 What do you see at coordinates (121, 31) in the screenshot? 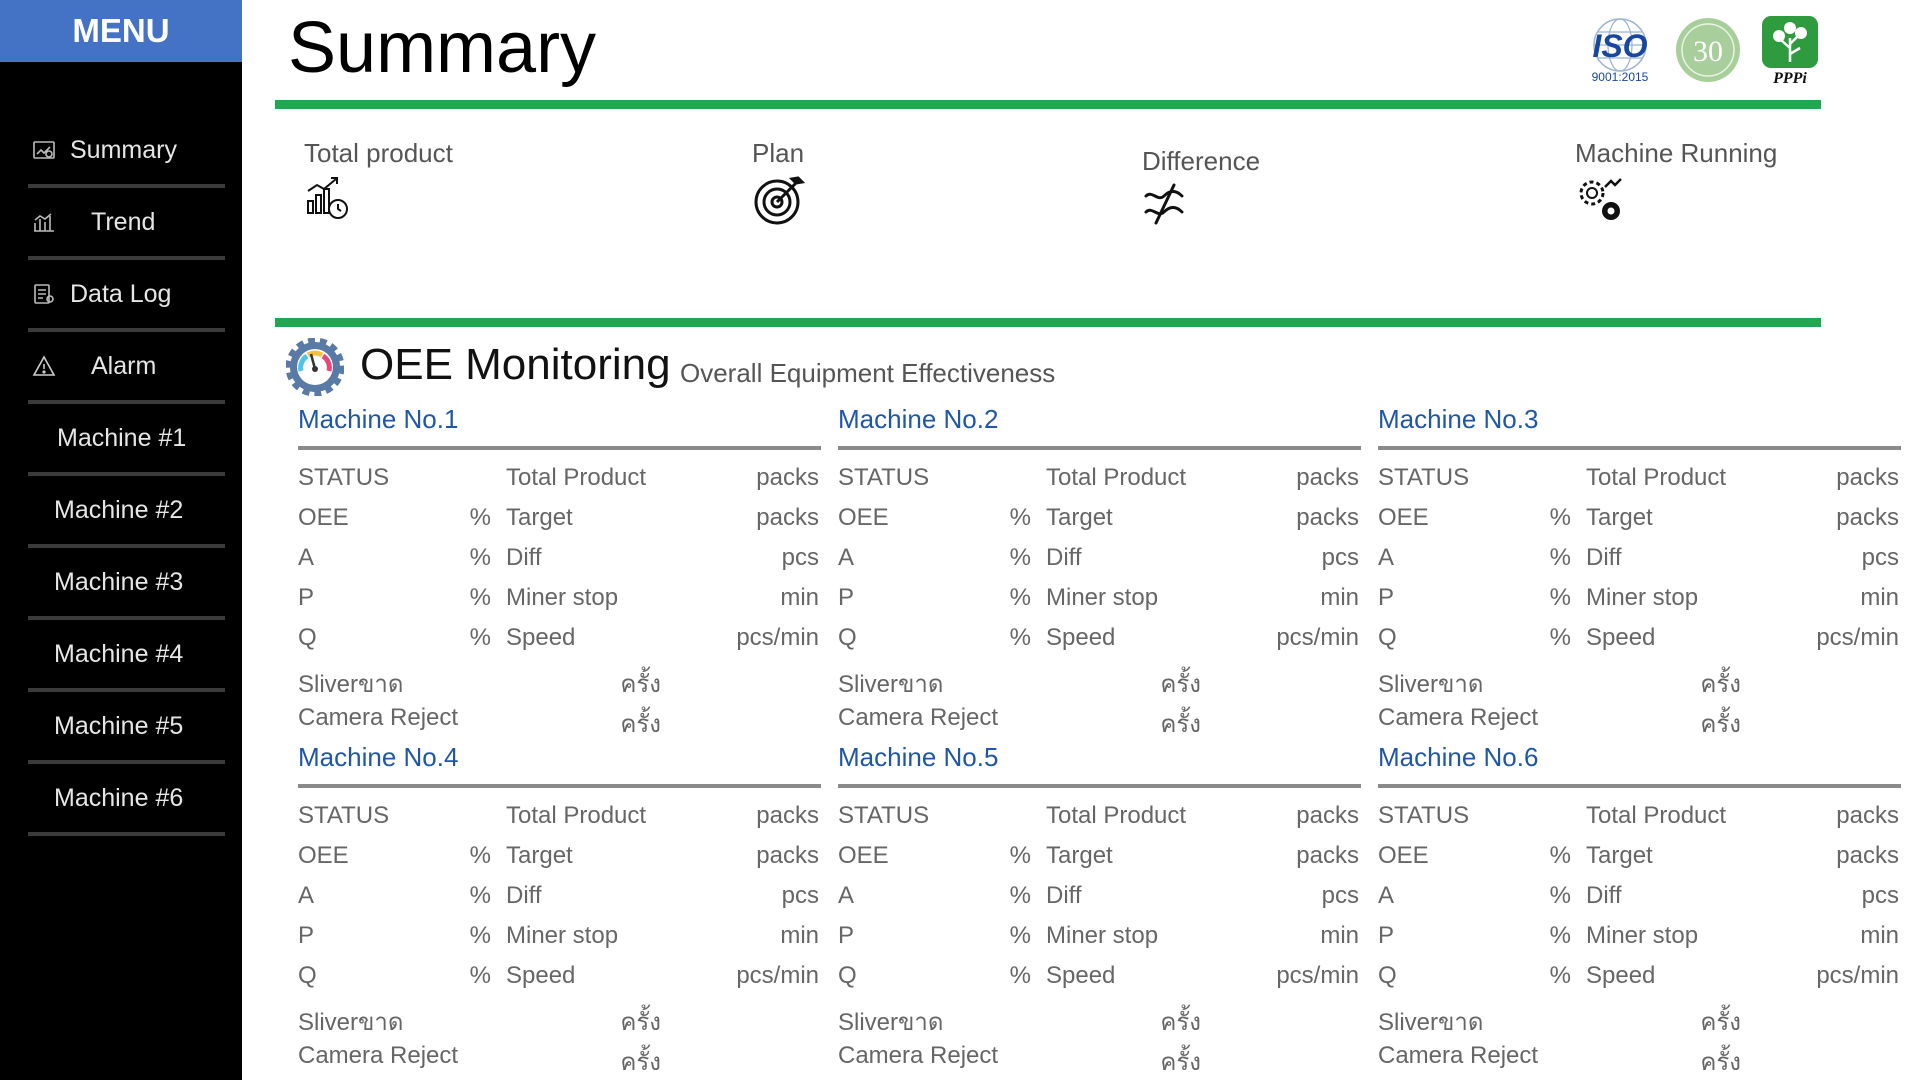
I see `menu-header: MENU` at bounding box center [121, 31].